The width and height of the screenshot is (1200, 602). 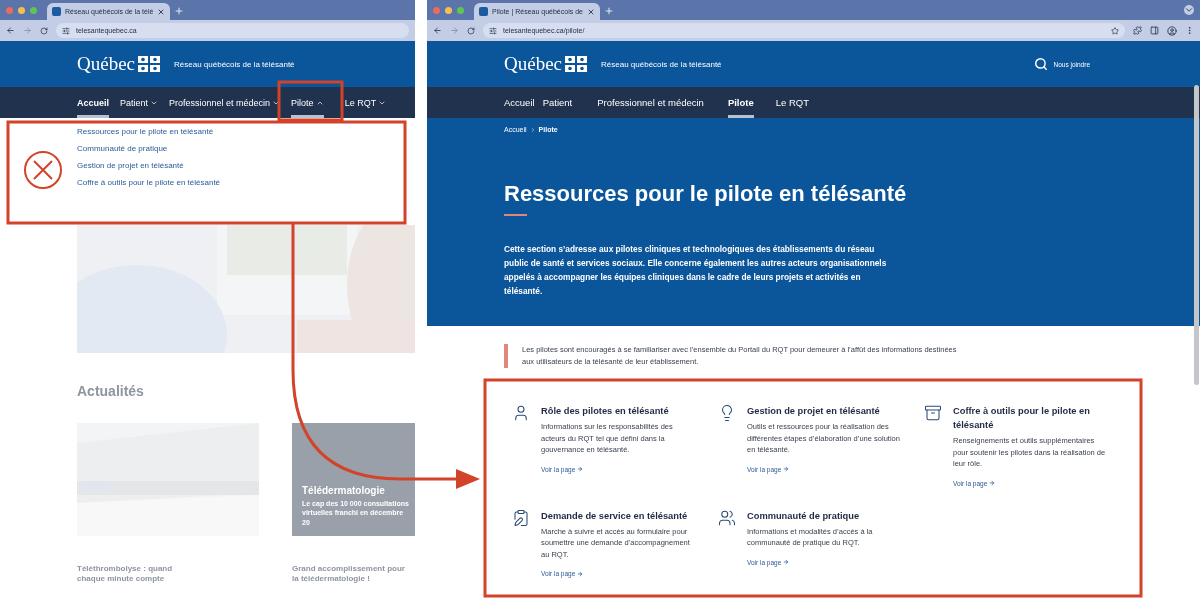 I want to click on sidebar-icon, so click(x=1154, y=30).